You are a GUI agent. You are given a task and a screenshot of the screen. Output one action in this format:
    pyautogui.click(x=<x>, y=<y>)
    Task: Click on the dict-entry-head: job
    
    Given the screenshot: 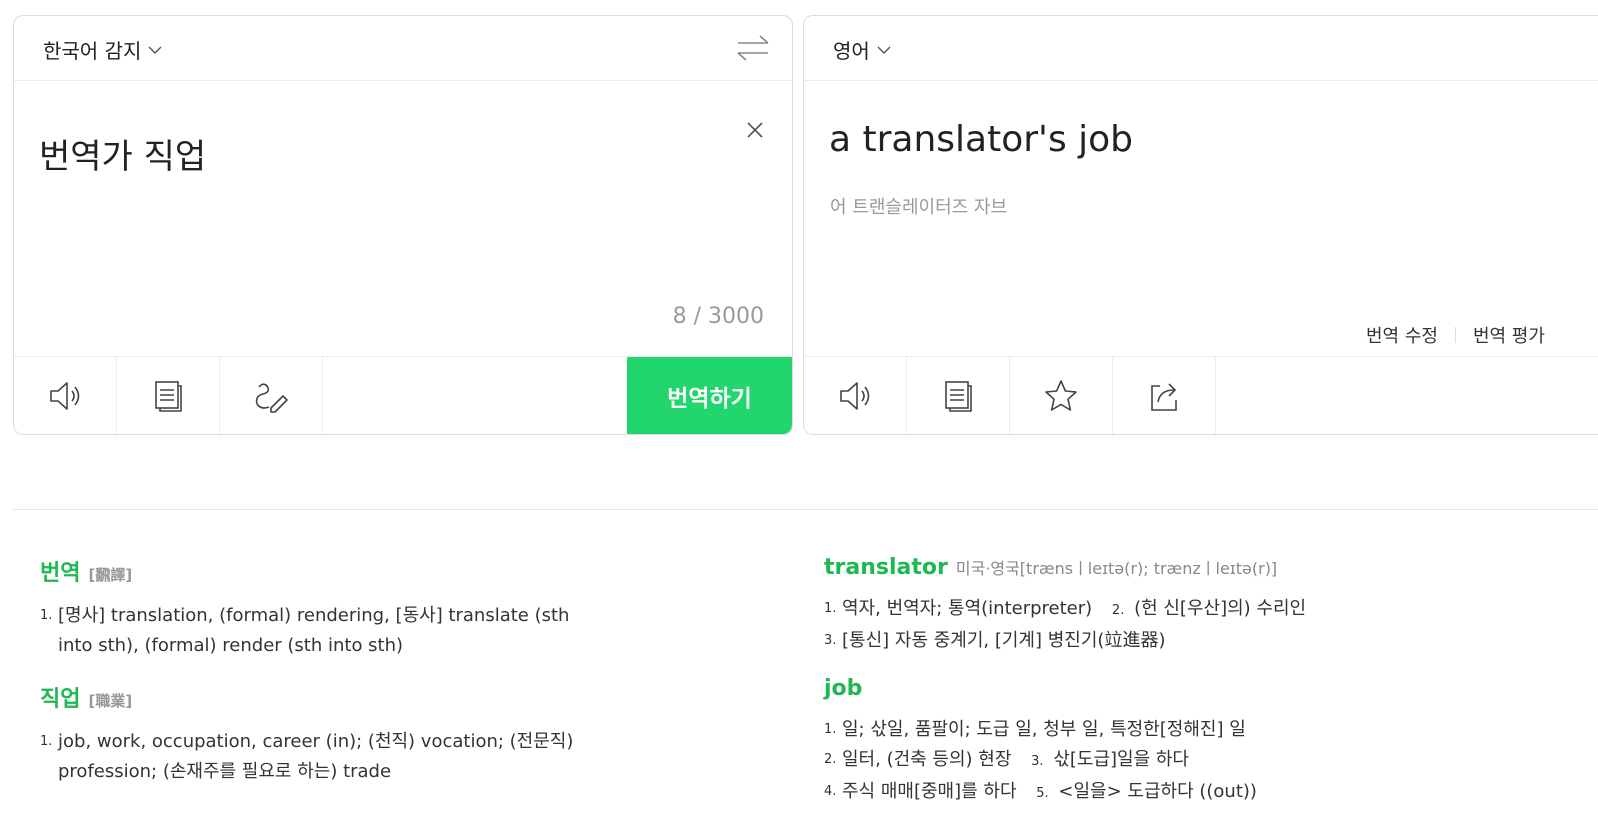 What is the action you would take?
    pyautogui.click(x=1204, y=688)
    